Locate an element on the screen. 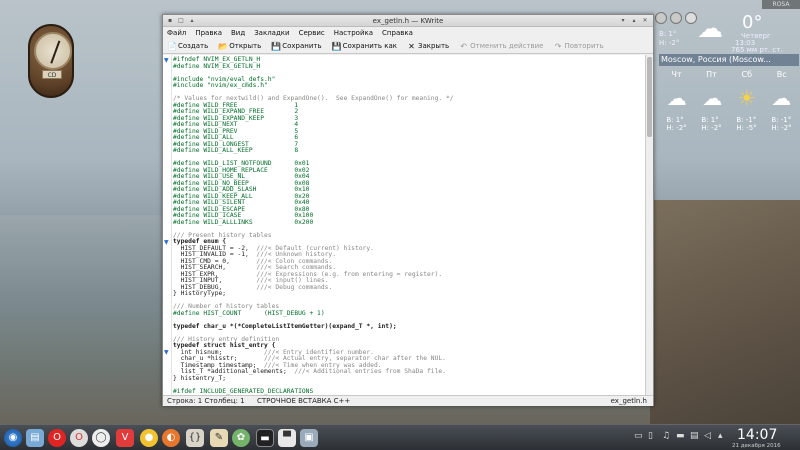 This screenshot has width=800, height=450. menu-file: Файл is located at coordinates (176, 33).